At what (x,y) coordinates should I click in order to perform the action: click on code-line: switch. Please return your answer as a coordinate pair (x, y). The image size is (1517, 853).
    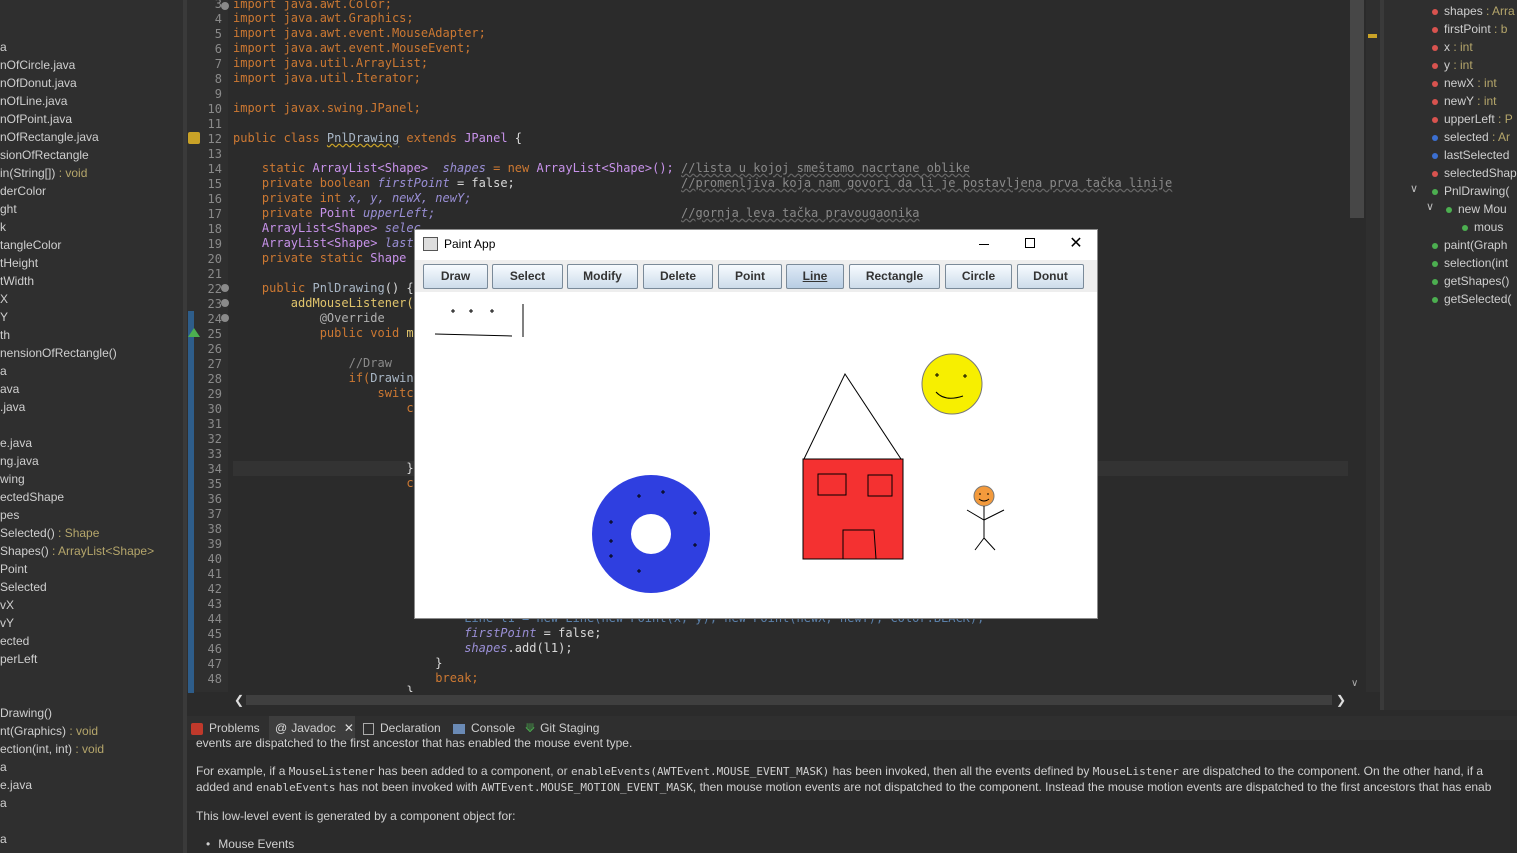
    Looking at the image, I should click on (326, 393).